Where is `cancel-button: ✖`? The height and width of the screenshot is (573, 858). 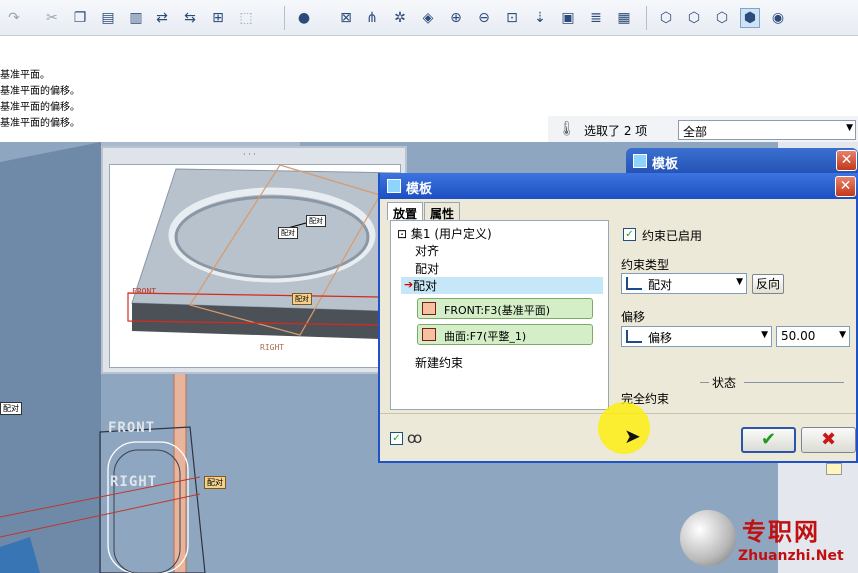
cancel-button: ✖ is located at coordinates (828, 440).